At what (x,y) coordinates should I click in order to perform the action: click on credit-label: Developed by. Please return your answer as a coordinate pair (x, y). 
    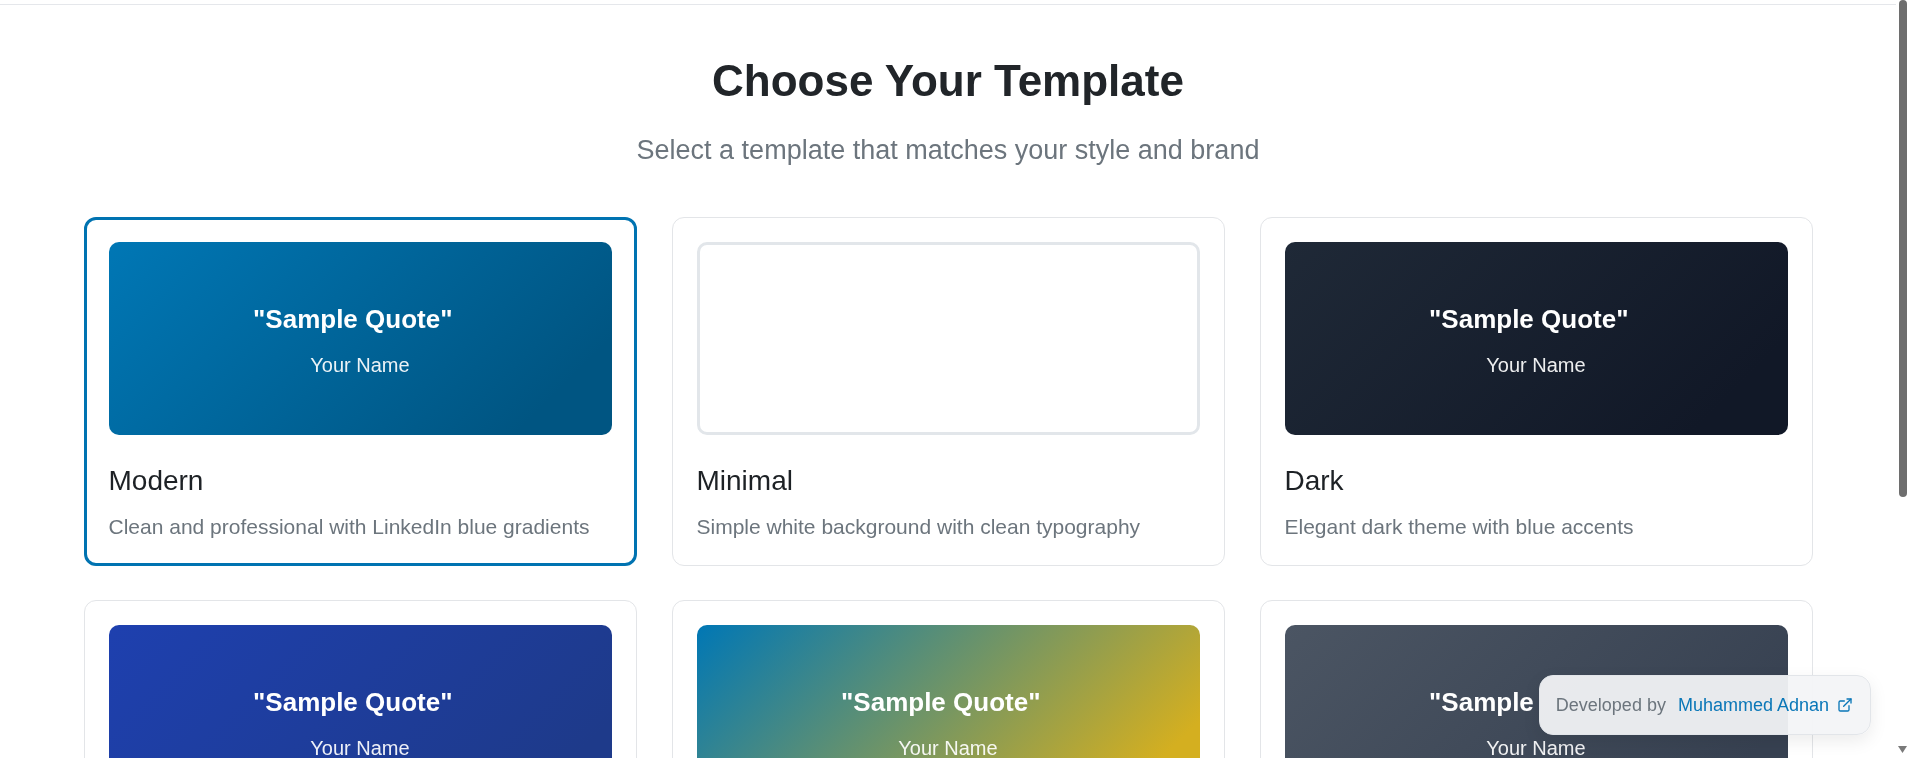
    Looking at the image, I should click on (1610, 705).